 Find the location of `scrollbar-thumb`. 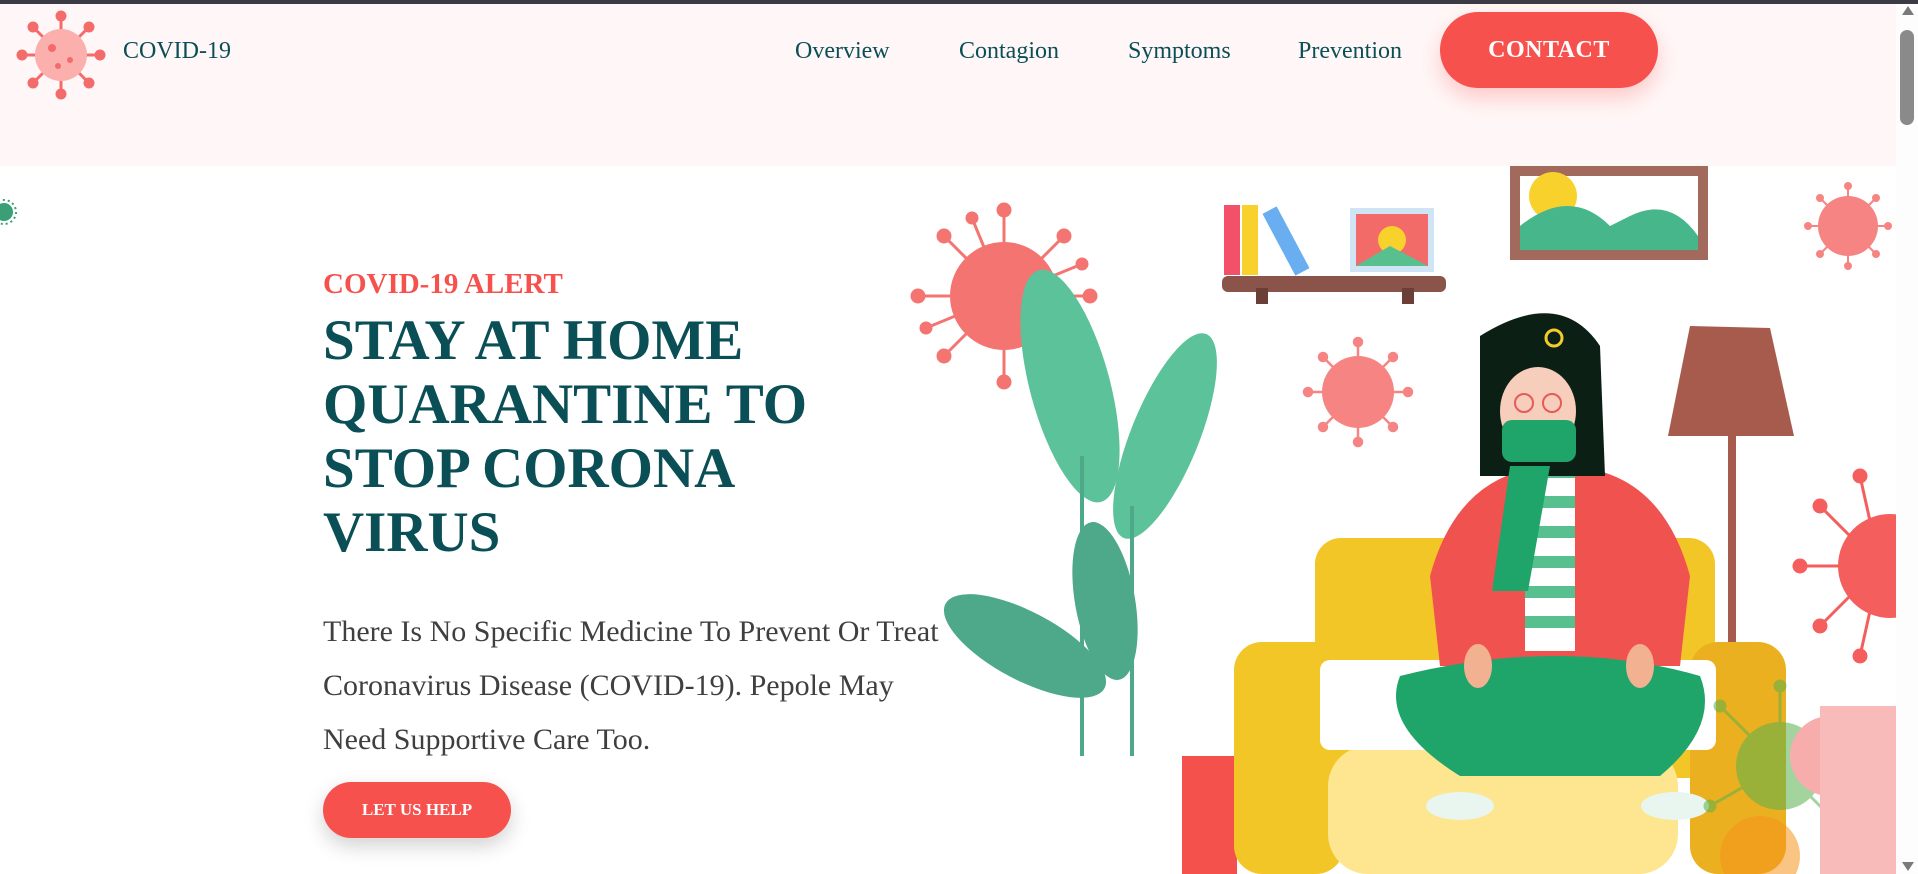

scrollbar-thumb is located at coordinates (1907, 77).